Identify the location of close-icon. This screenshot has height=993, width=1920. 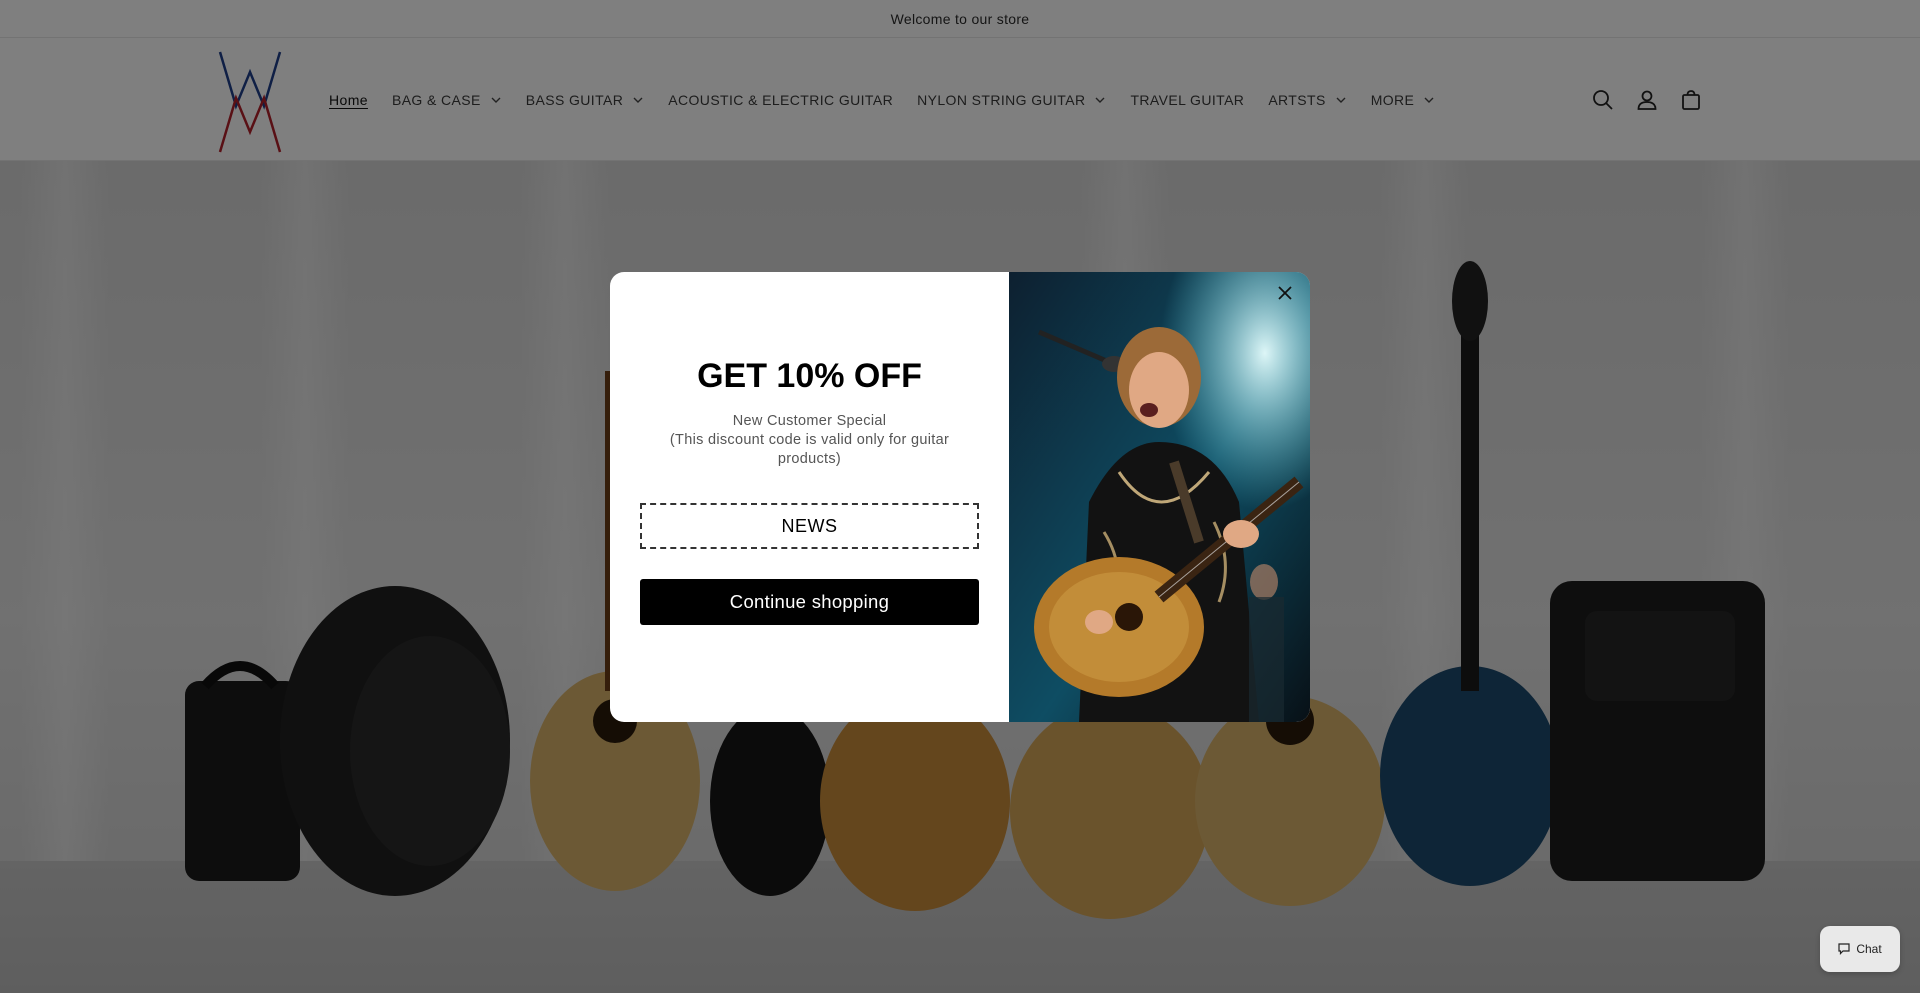
(1285, 293).